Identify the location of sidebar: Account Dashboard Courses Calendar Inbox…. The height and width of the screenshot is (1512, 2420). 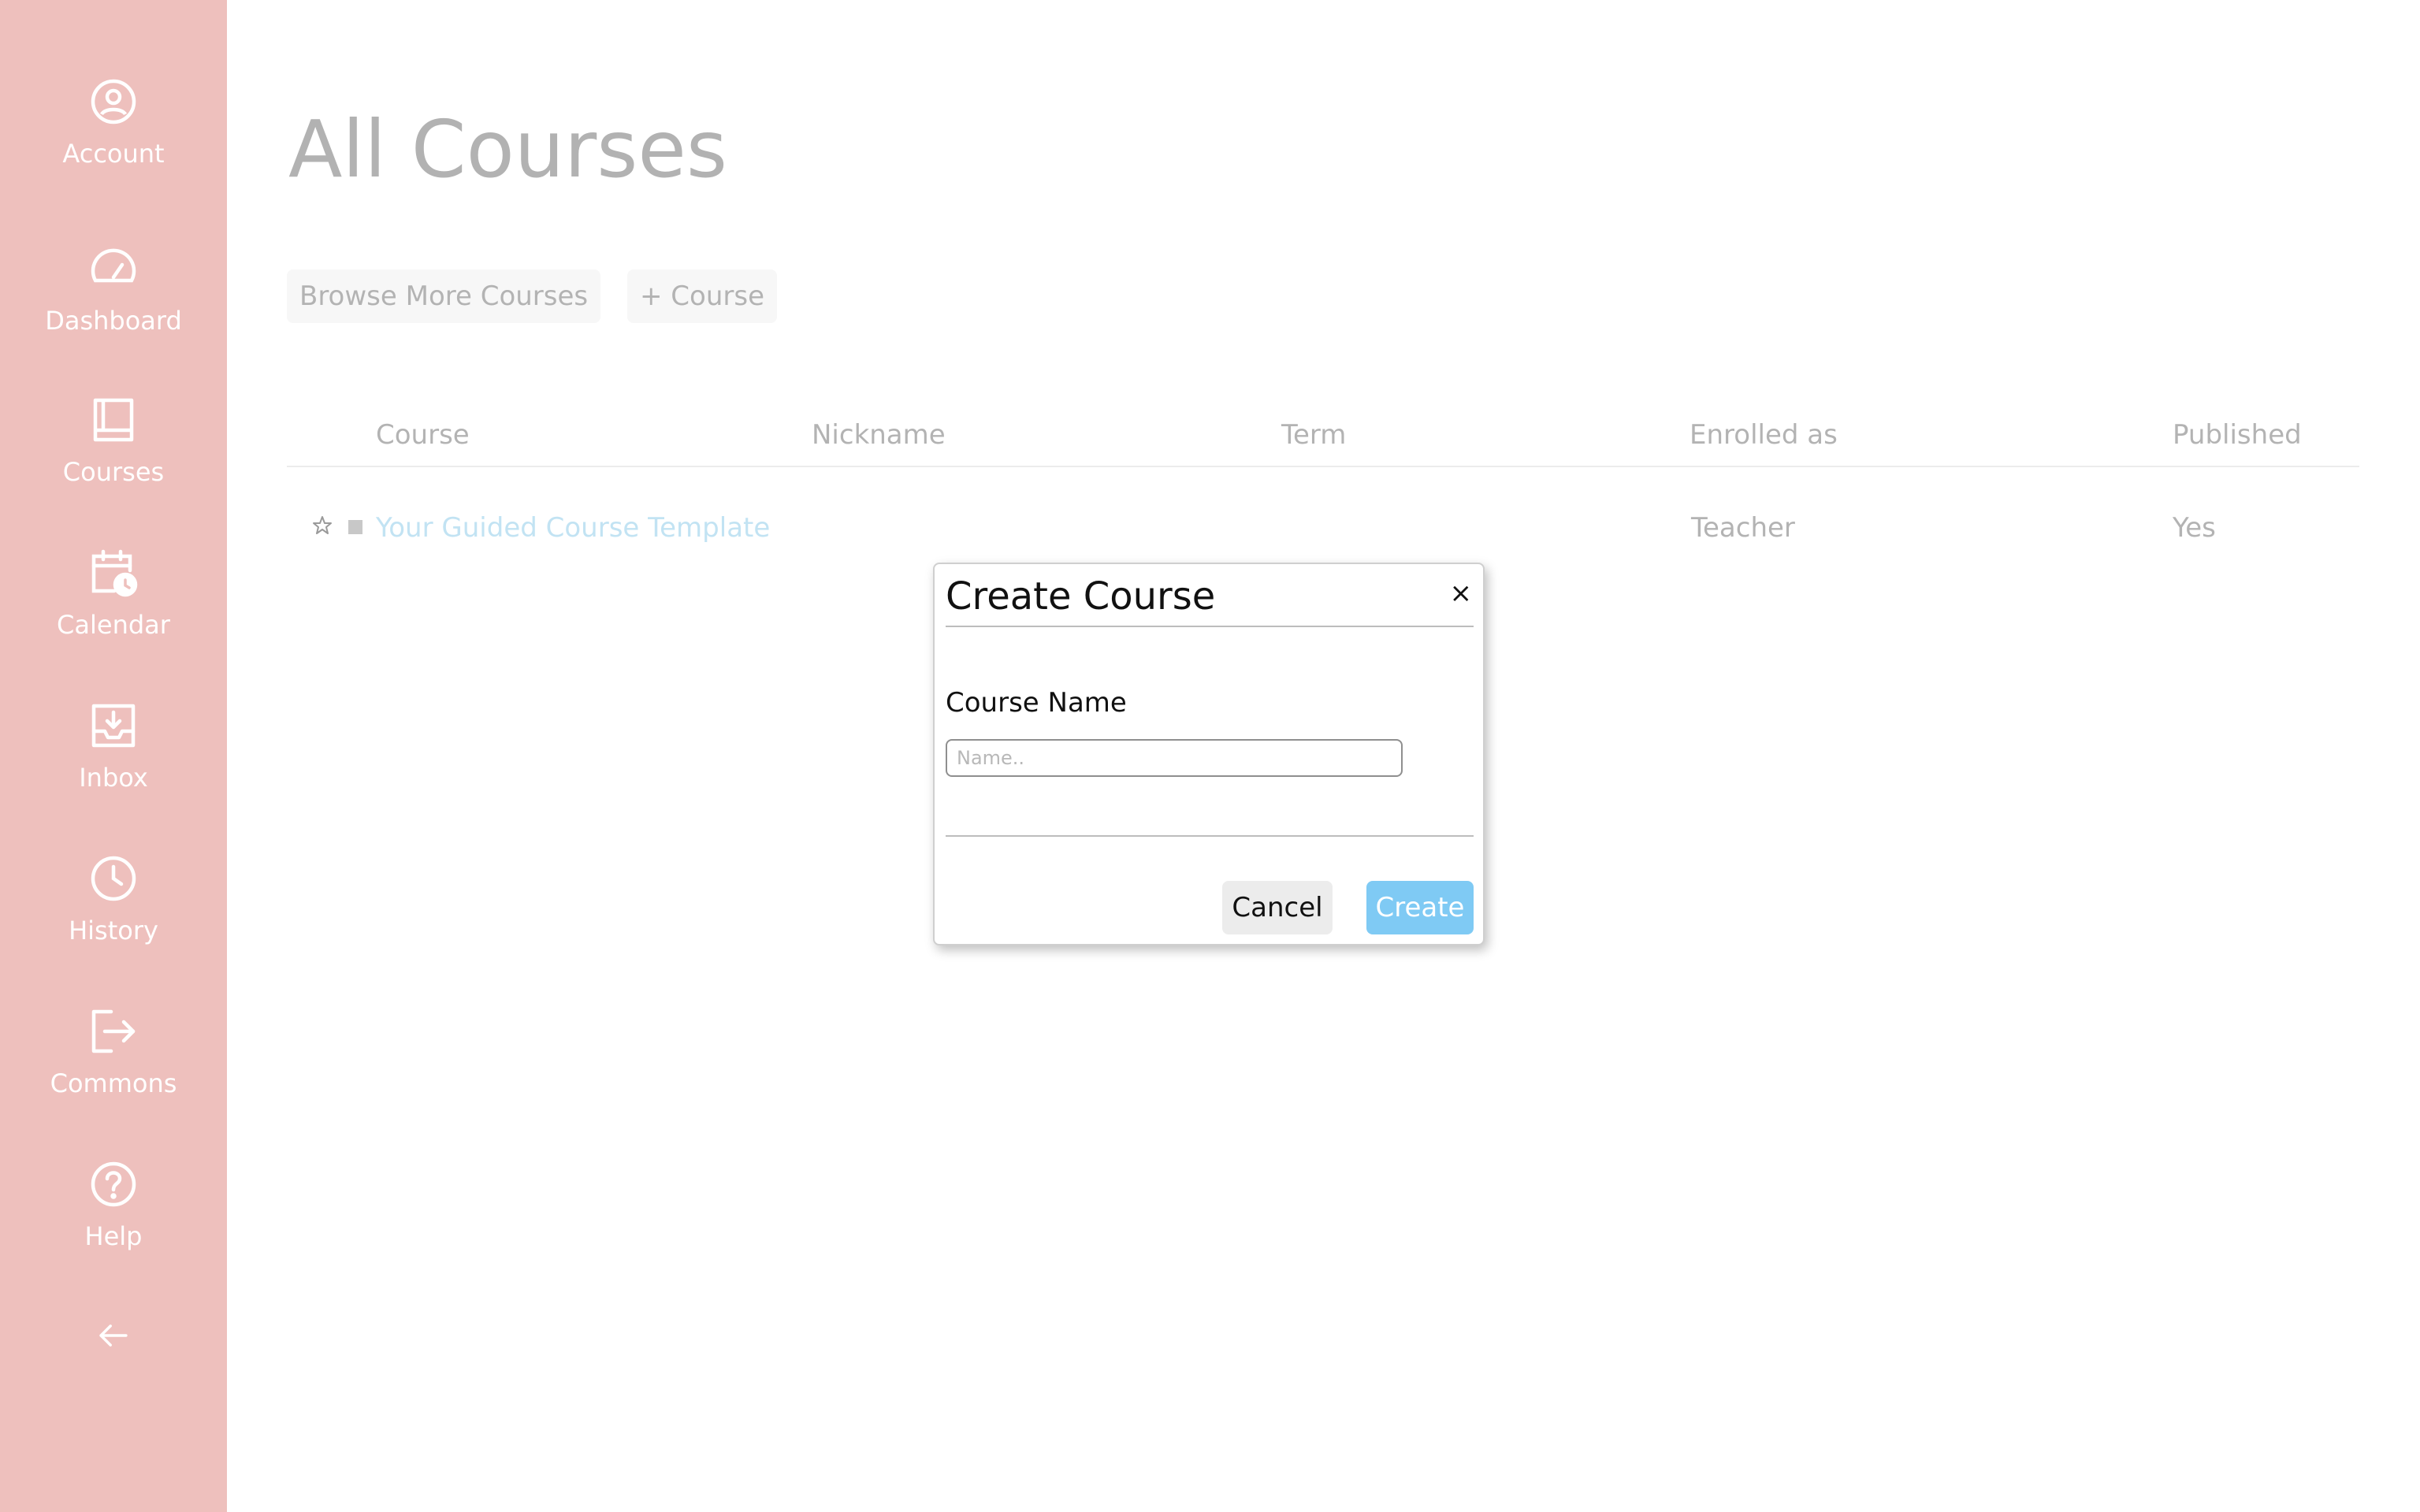
(114, 756).